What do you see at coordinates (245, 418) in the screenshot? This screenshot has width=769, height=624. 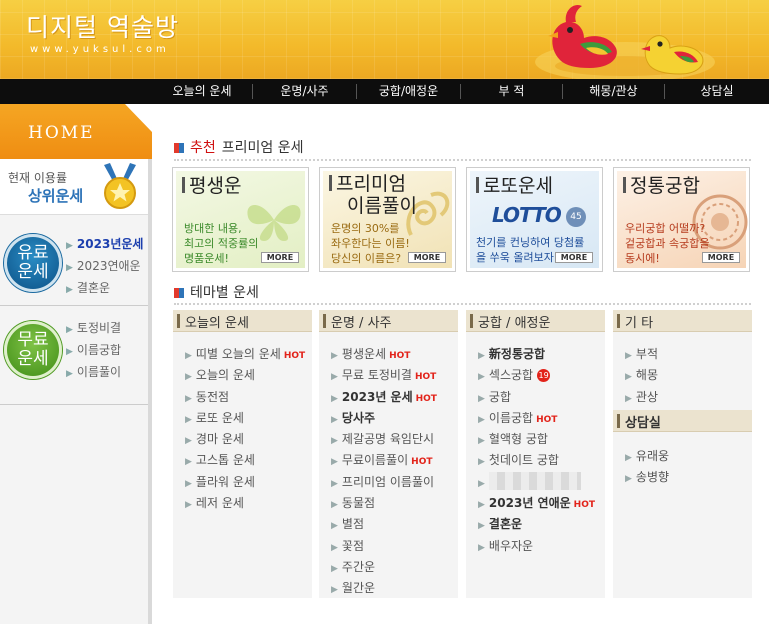 I see `list-item: ▶ 로또 운세` at bounding box center [245, 418].